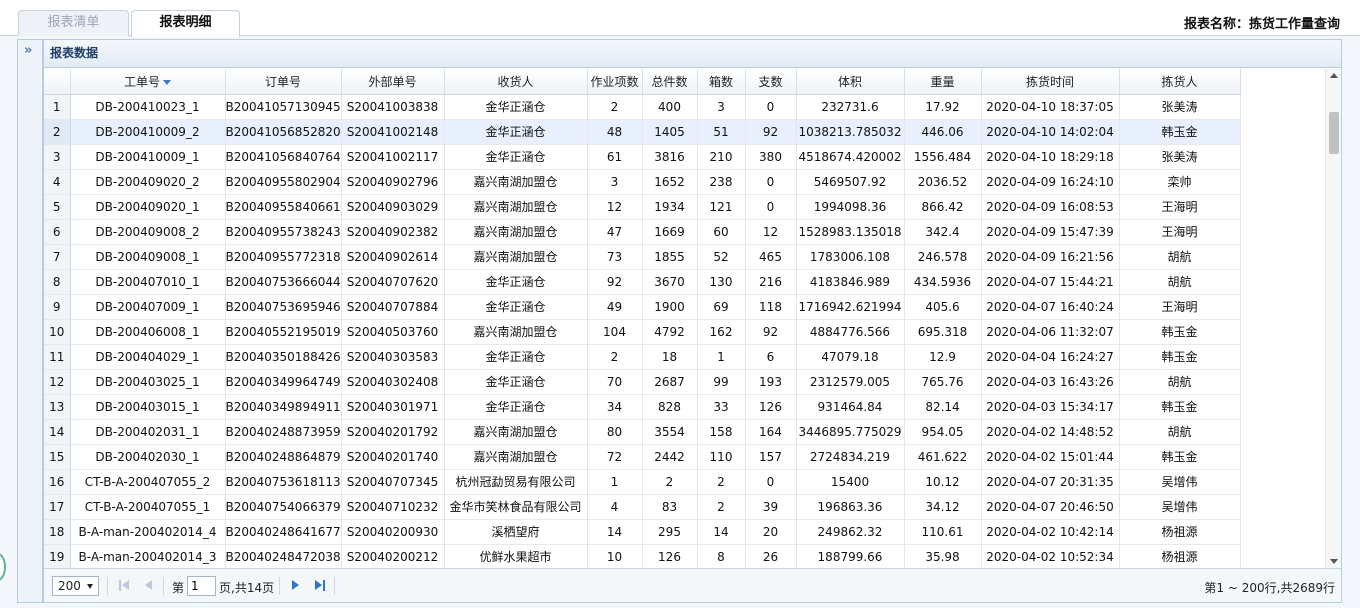  I want to click on vertical-scrollbar, so click(1333, 318).